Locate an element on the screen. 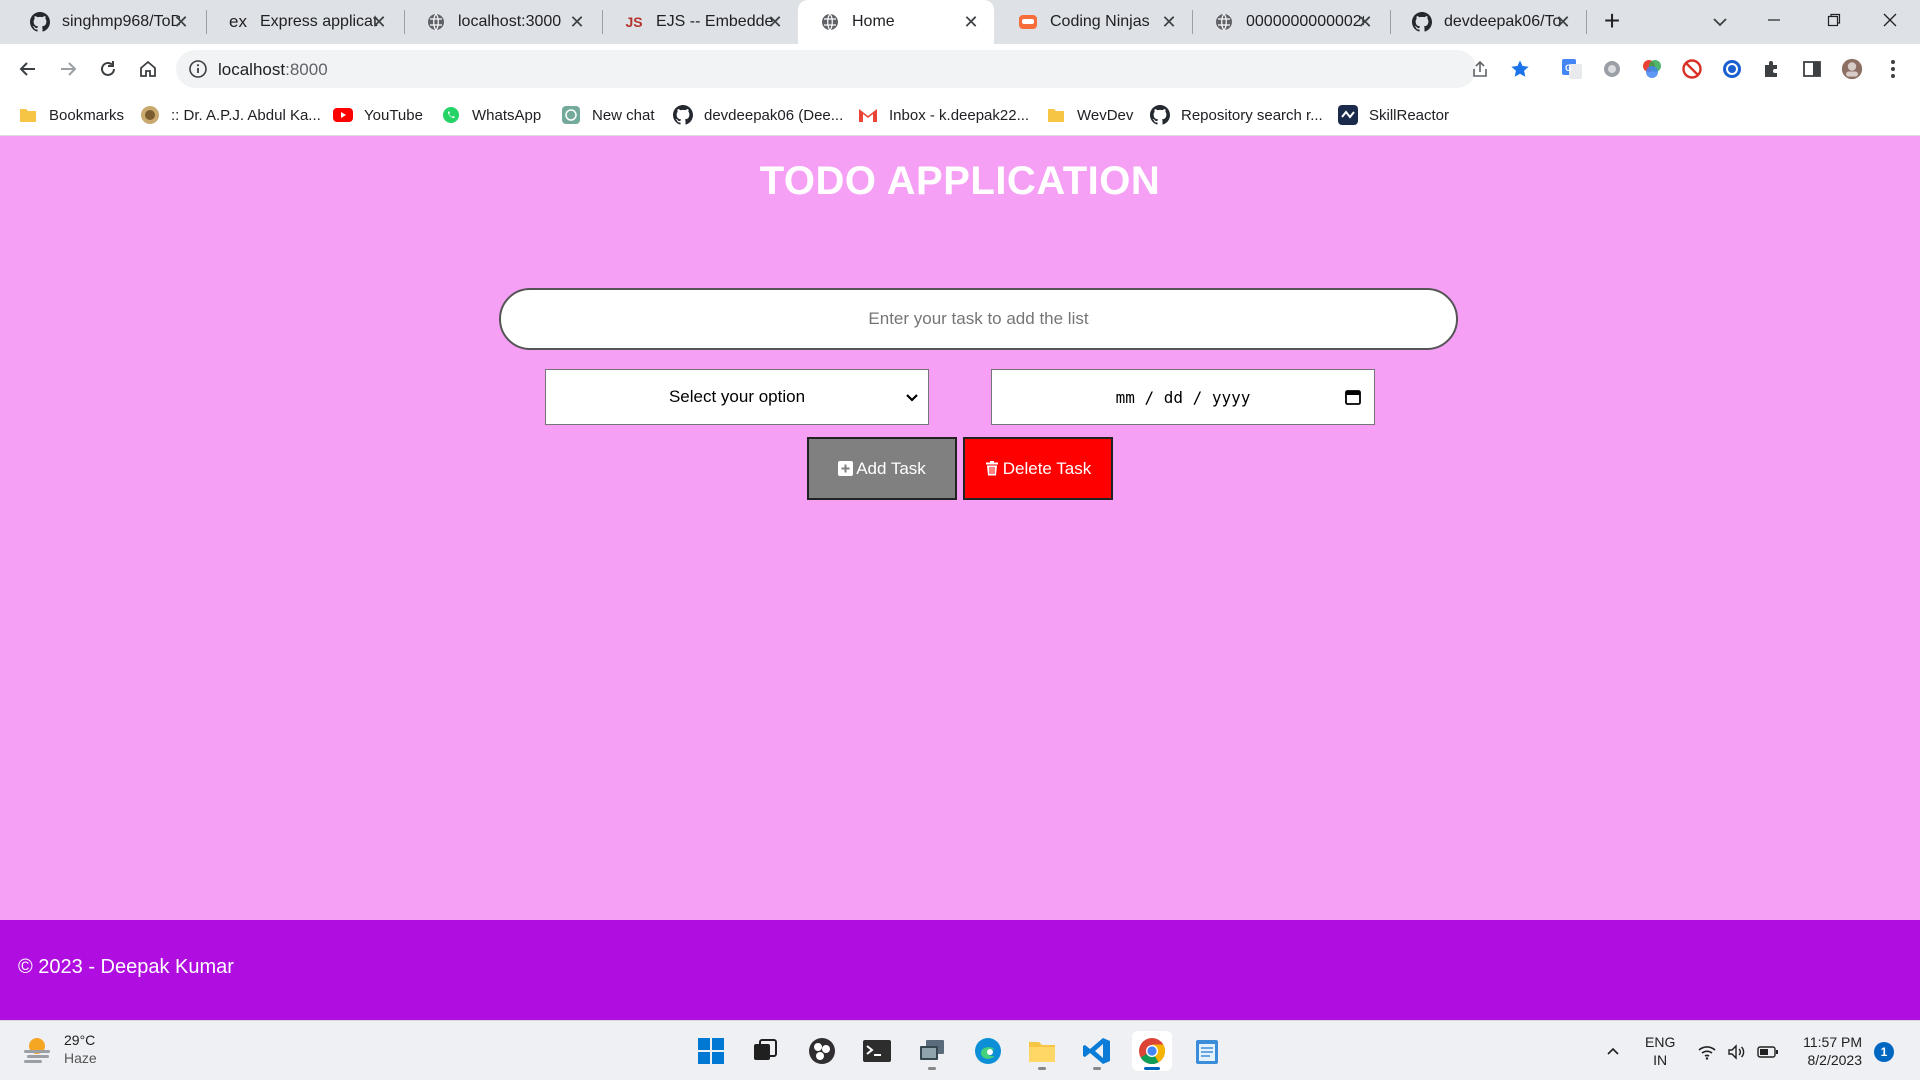 This screenshot has width=1920, height=1080. extension-blue-icon is located at coordinates (1732, 69).